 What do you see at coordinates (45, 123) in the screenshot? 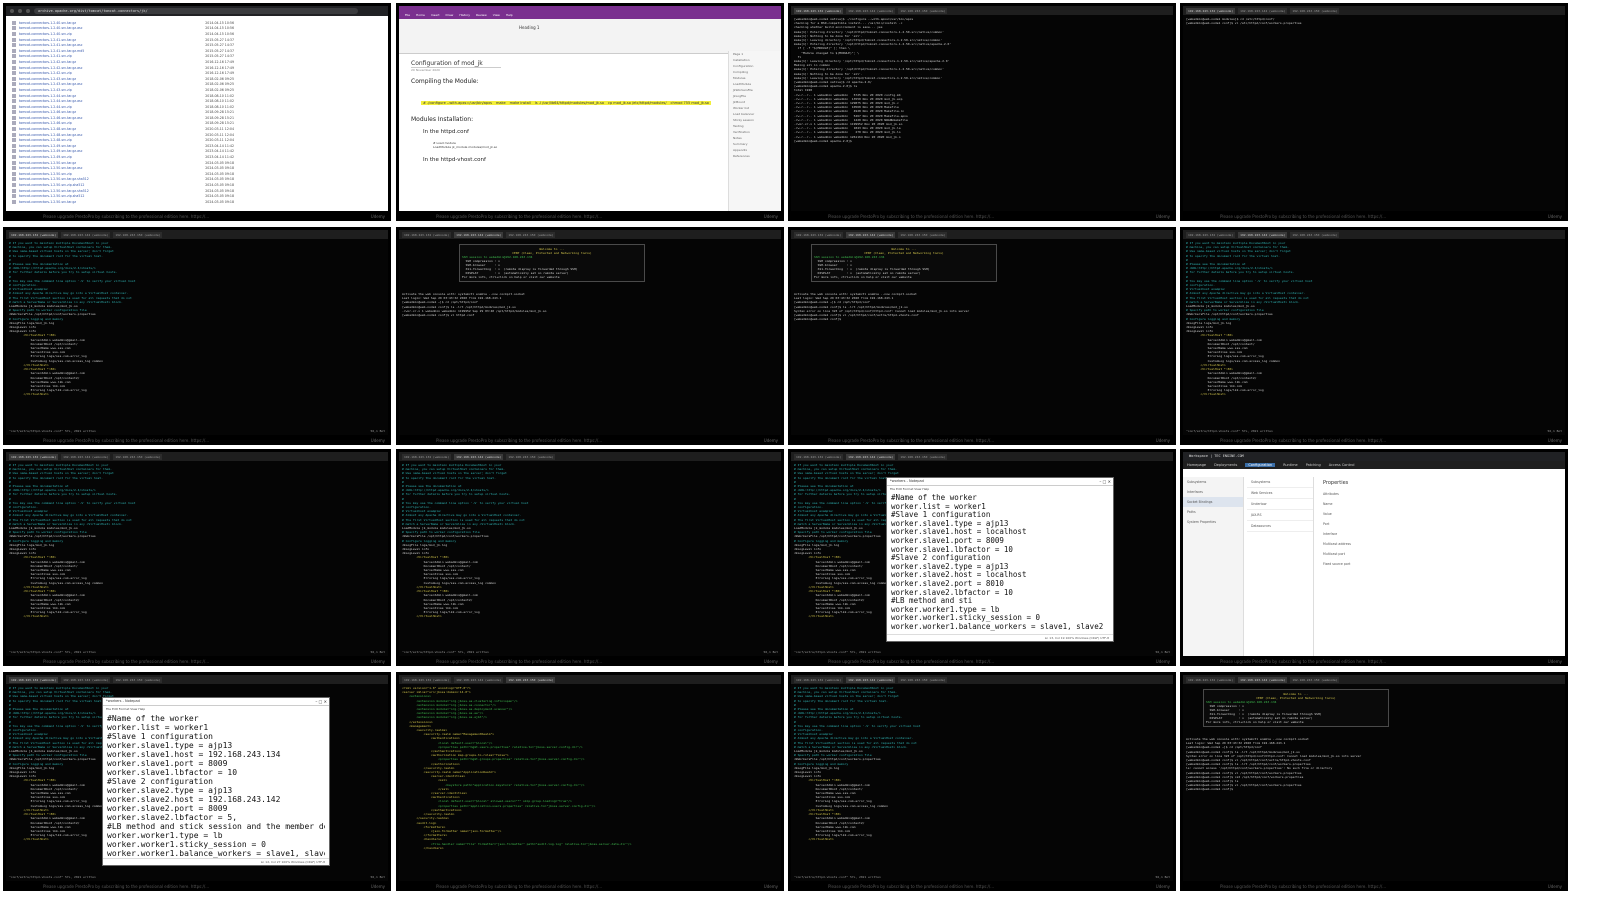
I see `file-name: tomcat-connectors-1.2.46-src.zip` at bounding box center [45, 123].